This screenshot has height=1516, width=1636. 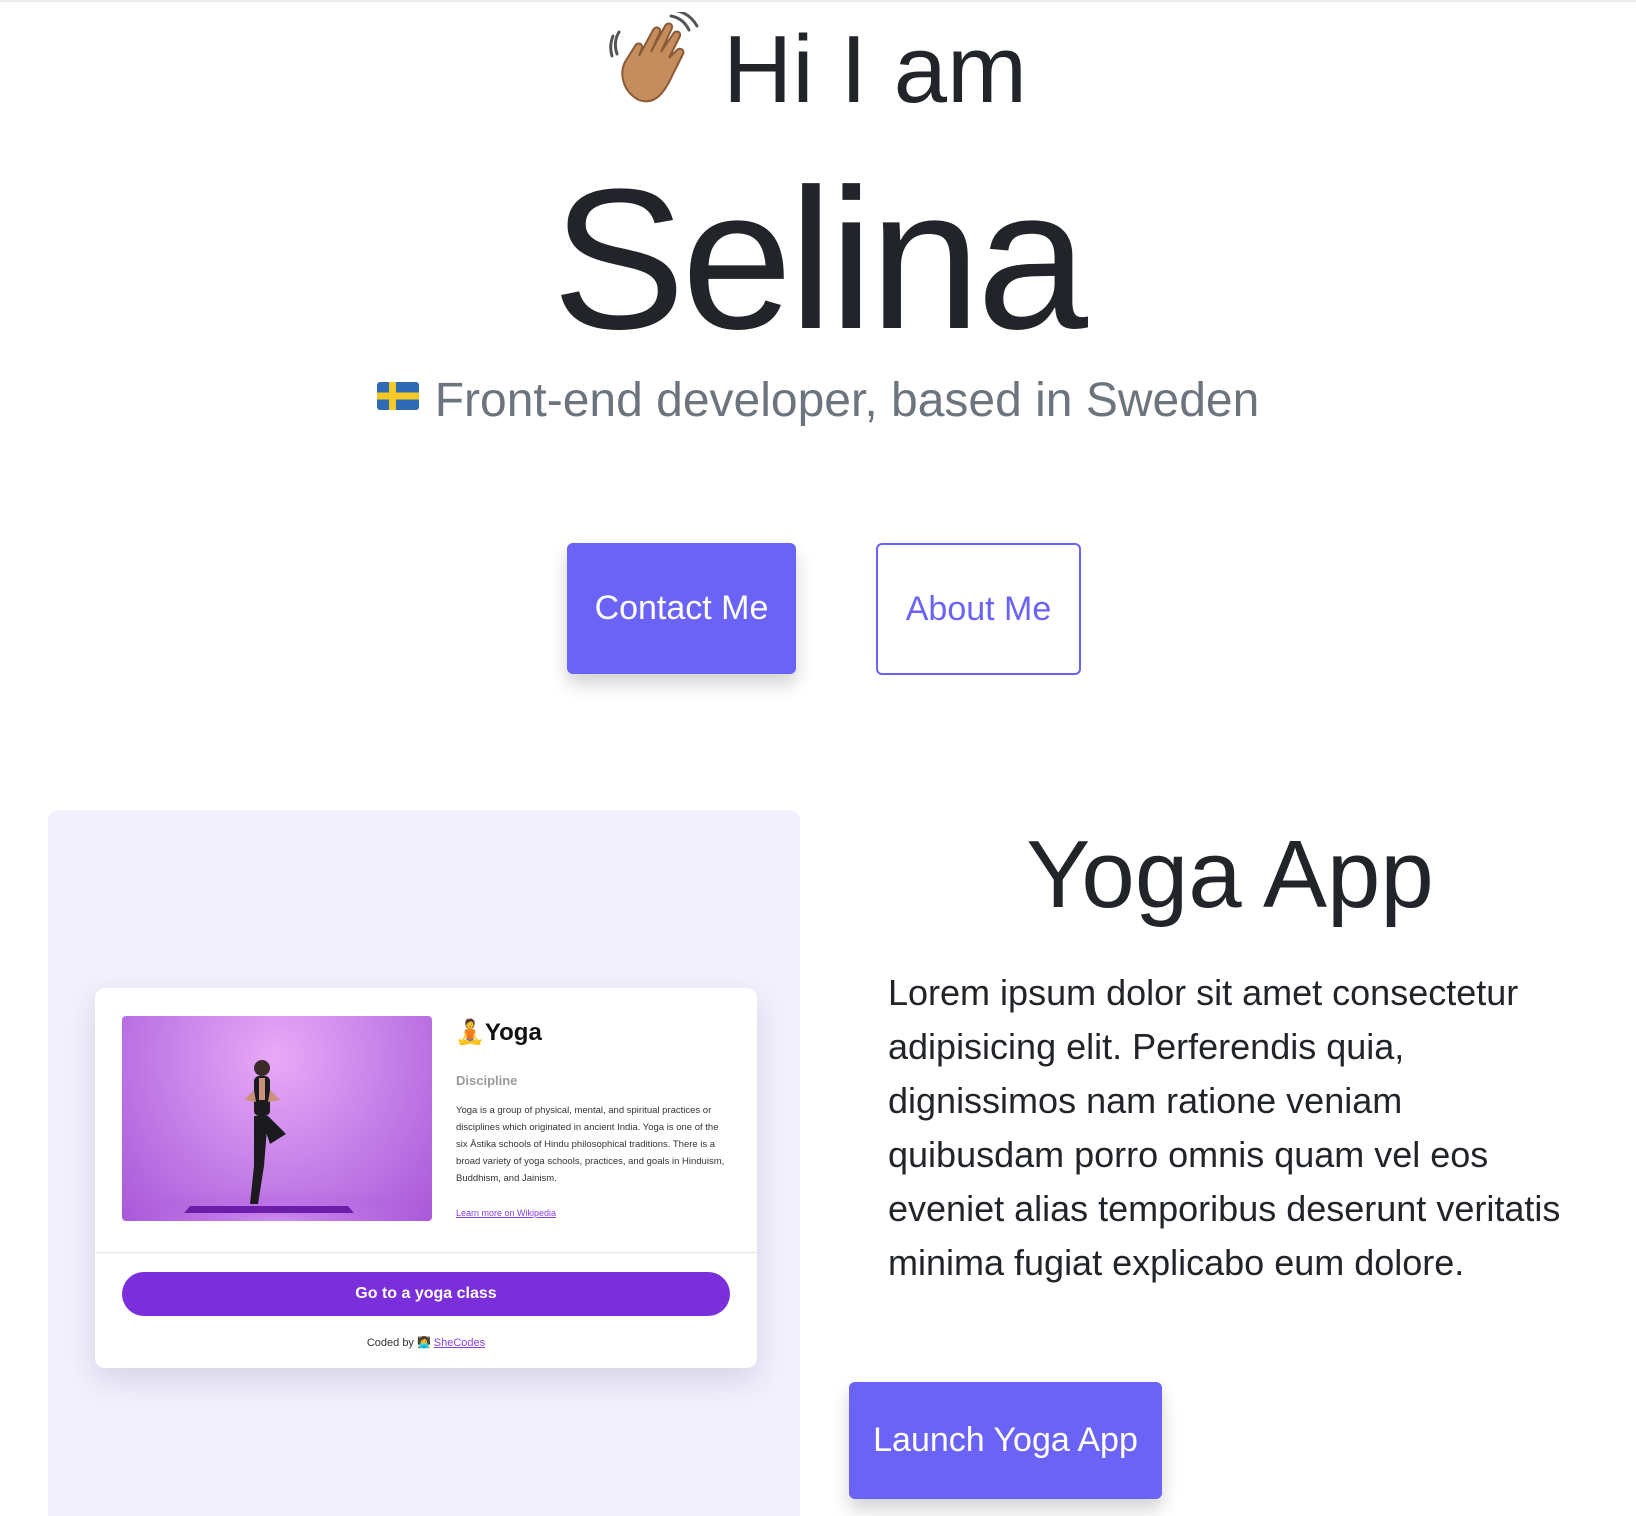 What do you see at coordinates (513, 1032) in the screenshot?
I see `yoga-card-title-text: Yoga` at bounding box center [513, 1032].